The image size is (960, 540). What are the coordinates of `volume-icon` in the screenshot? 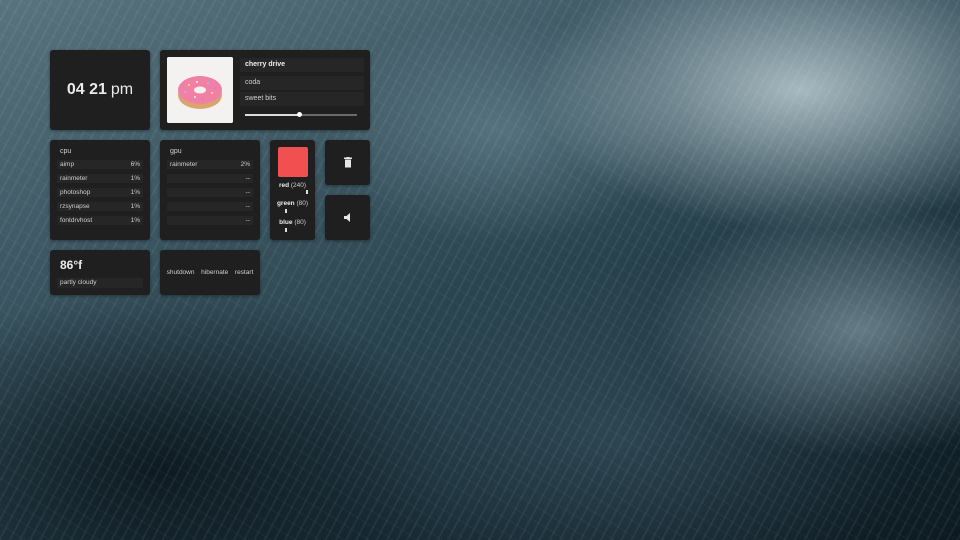 It's located at (346, 217).